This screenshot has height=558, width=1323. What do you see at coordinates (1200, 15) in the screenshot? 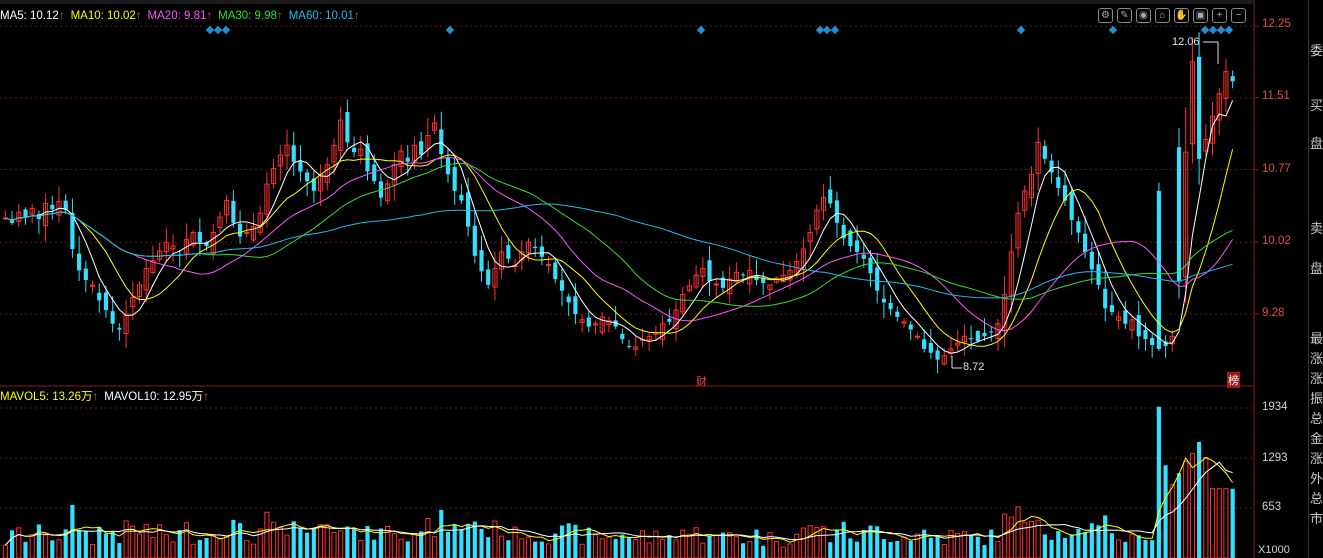
I see `lock-icon: ▣` at bounding box center [1200, 15].